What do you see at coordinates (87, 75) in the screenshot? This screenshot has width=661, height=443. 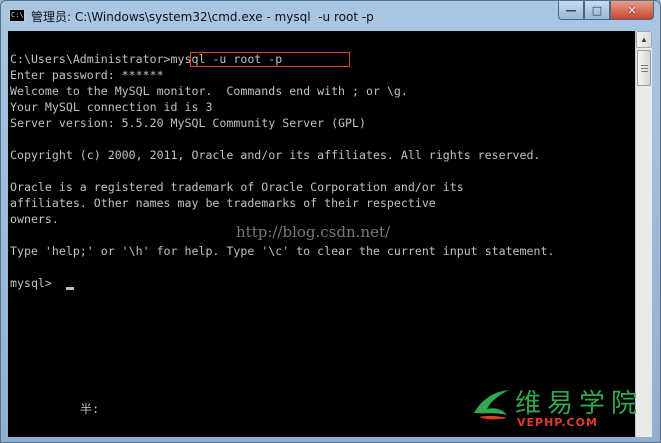 I see `console-line: Enter password: ******` at bounding box center [87, 75].